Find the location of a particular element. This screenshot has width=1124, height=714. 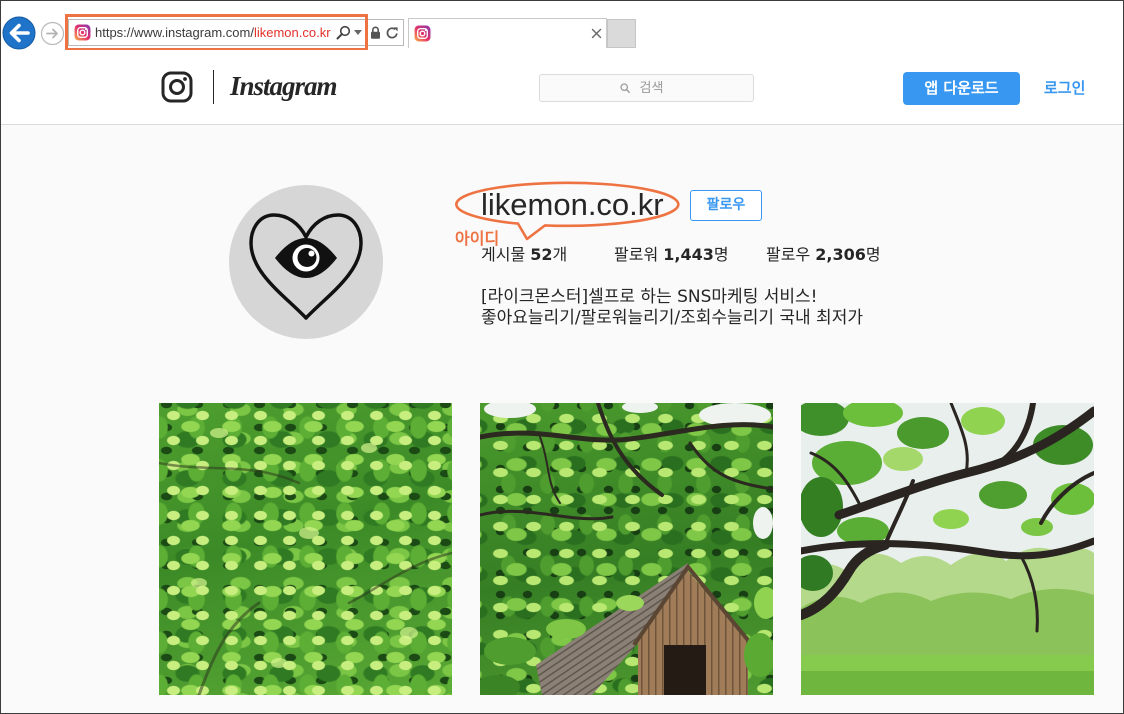

meadow is located at coordinates (947, 675).